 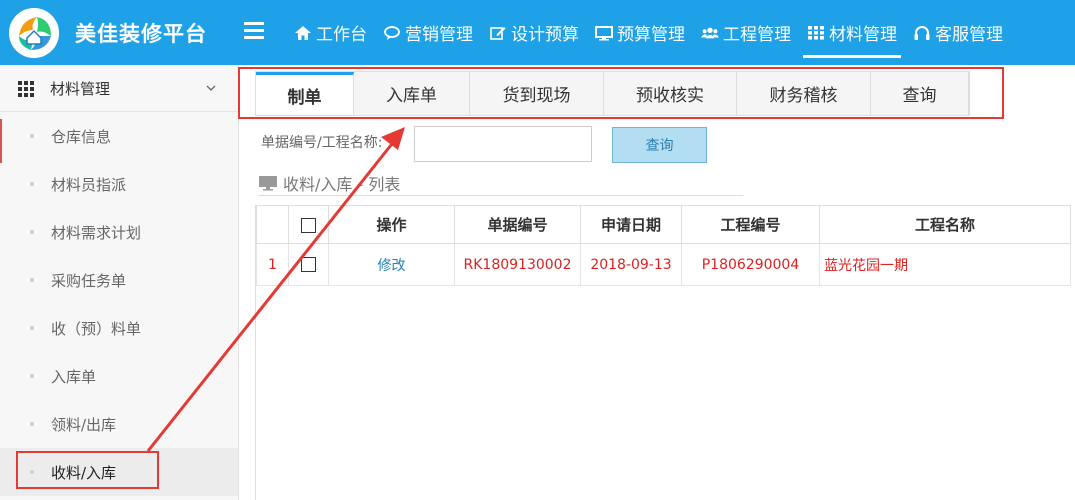 I want to click on nav-item-workbench: 工作台, so click(x=330, y=32).